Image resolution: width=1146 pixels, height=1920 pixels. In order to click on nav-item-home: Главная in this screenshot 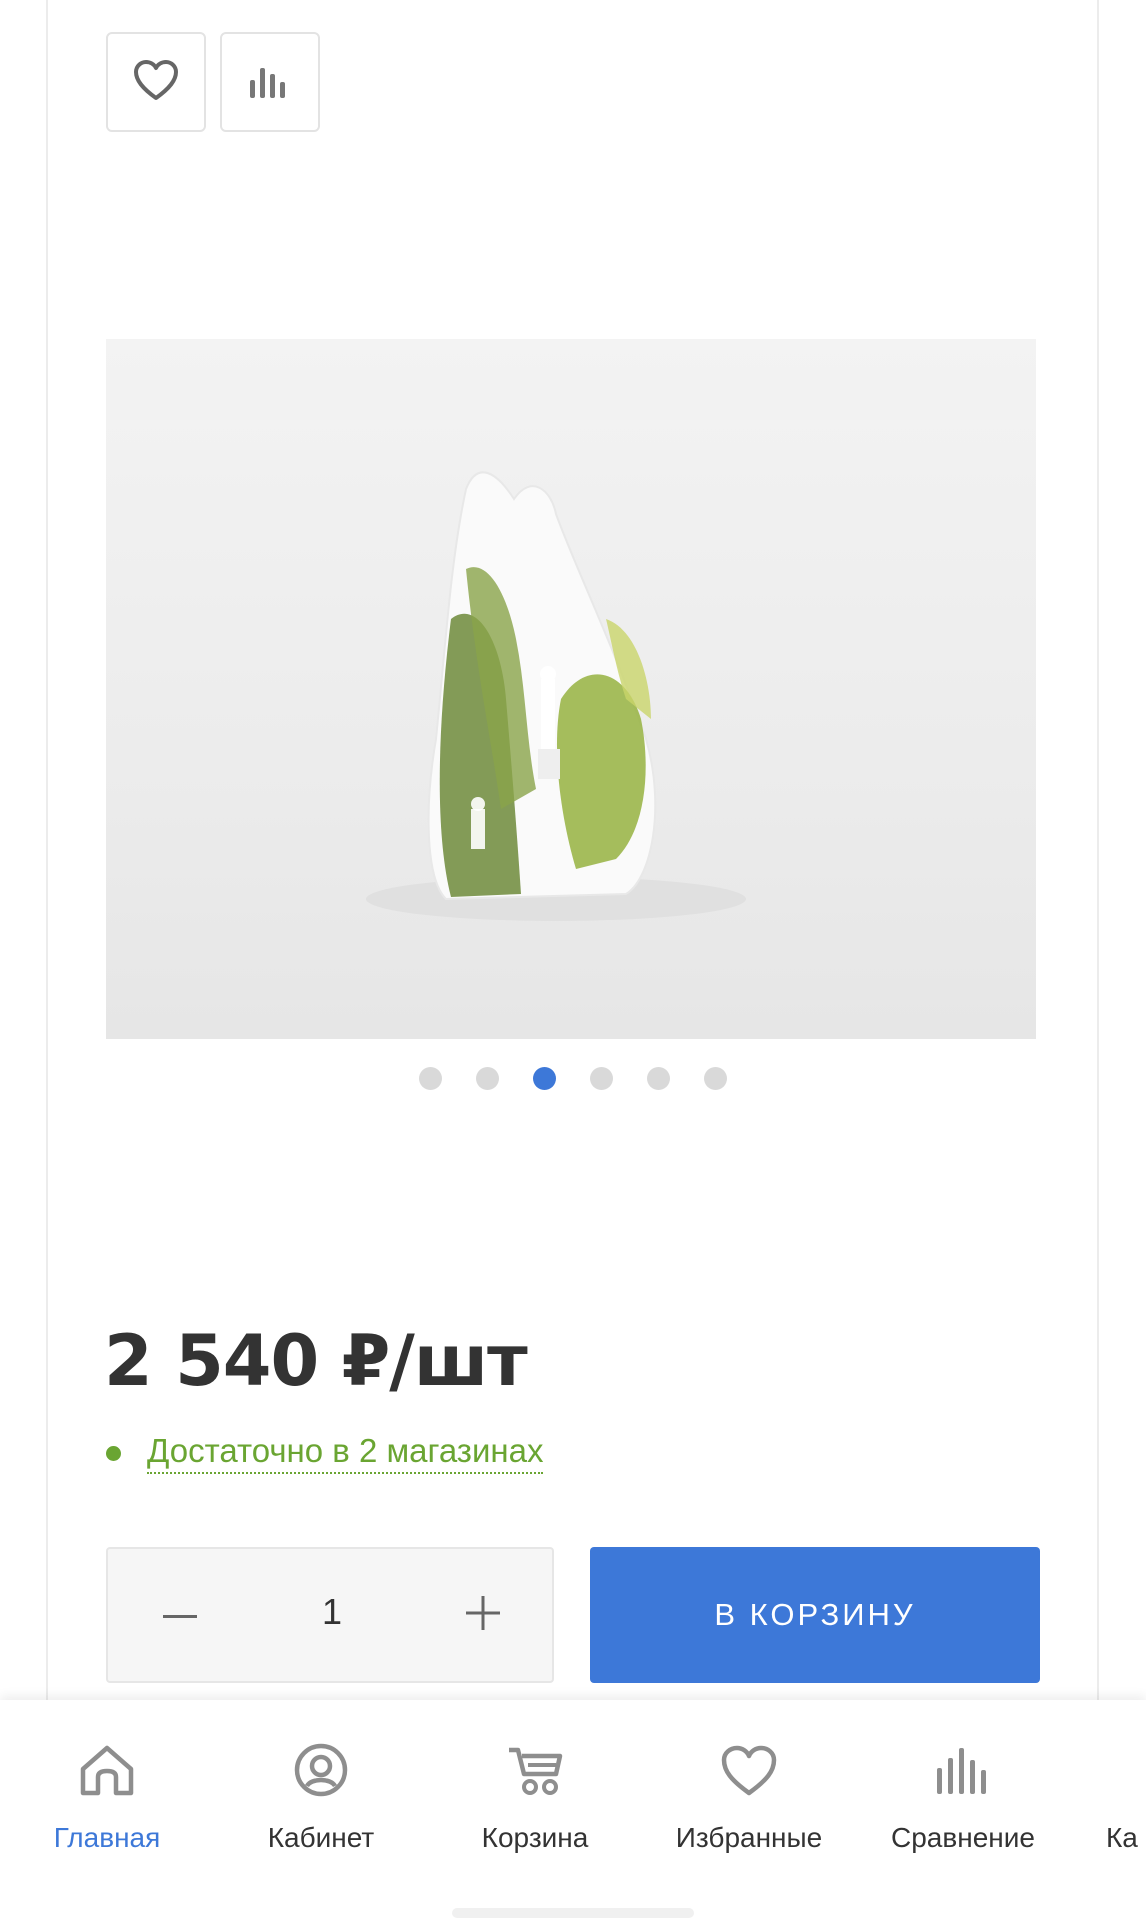, I will do `click(107, 1797)`.